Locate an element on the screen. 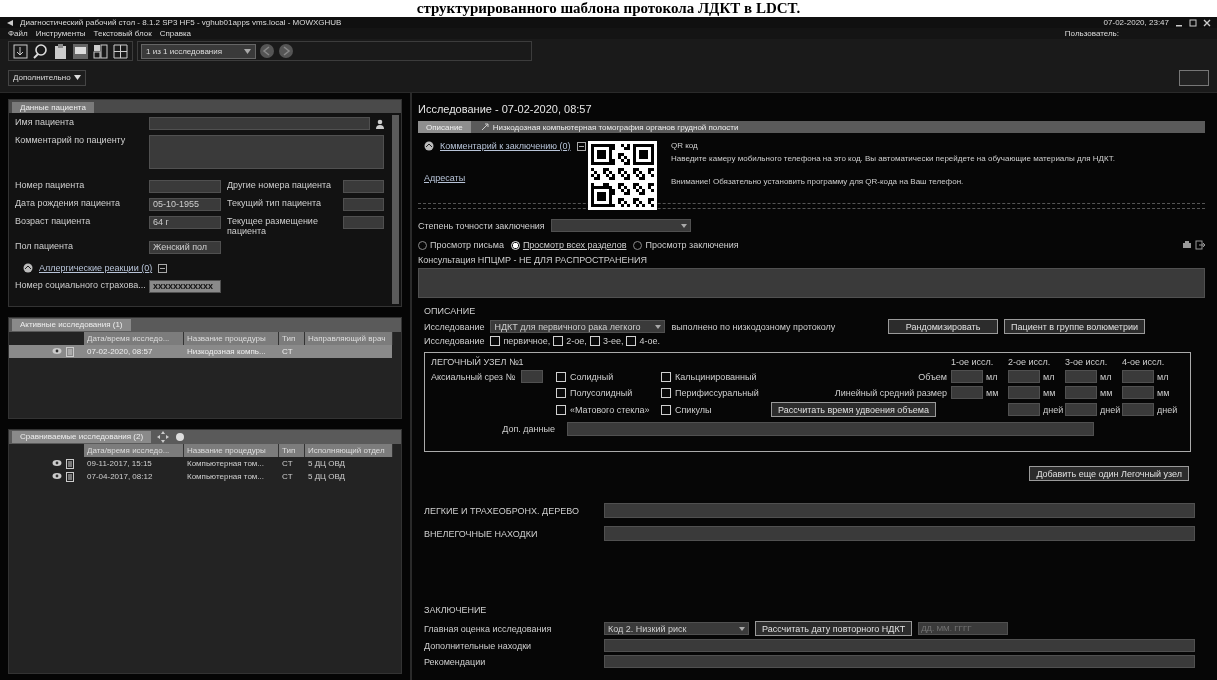 This screenshot has width=1217, height=680. study-dropdown: 1 из 1 исследования is located at coordinates (198, 51).